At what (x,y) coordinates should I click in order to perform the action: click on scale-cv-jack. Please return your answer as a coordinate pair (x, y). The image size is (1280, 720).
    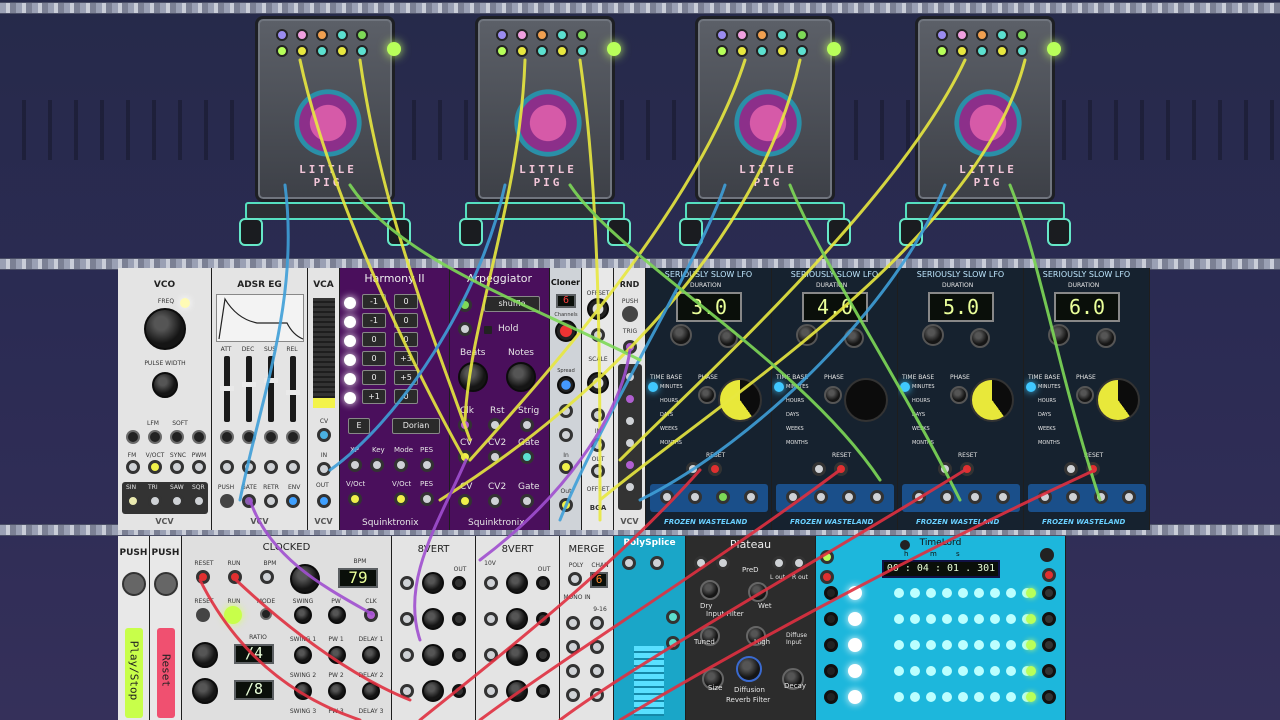
    Looking at the image, I should click on (598, 415).